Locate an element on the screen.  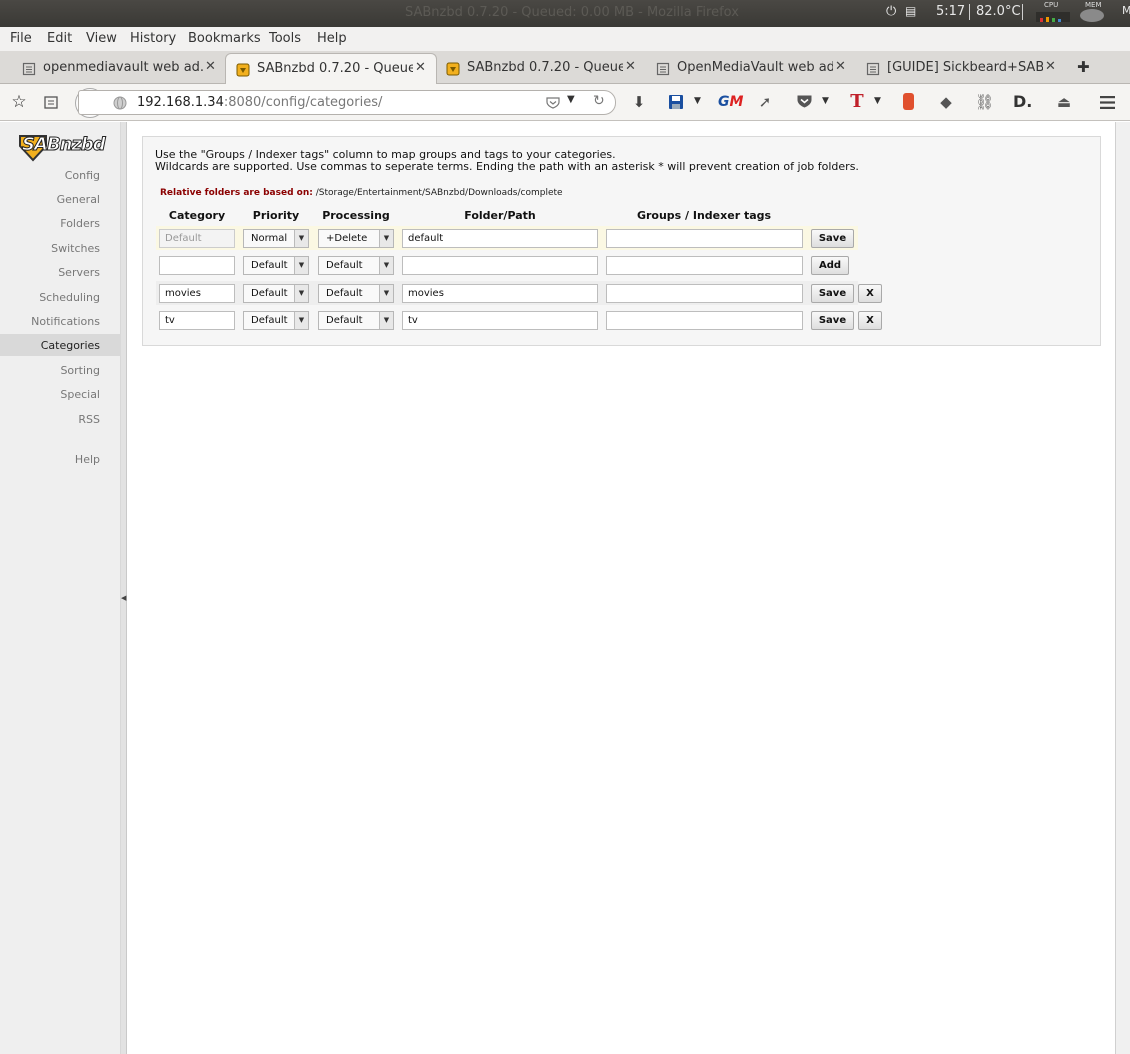
tab-sabnzbd-2: SABnzbd 0.7.20 - Queued... ✕ is located at coordinates (541, 68).